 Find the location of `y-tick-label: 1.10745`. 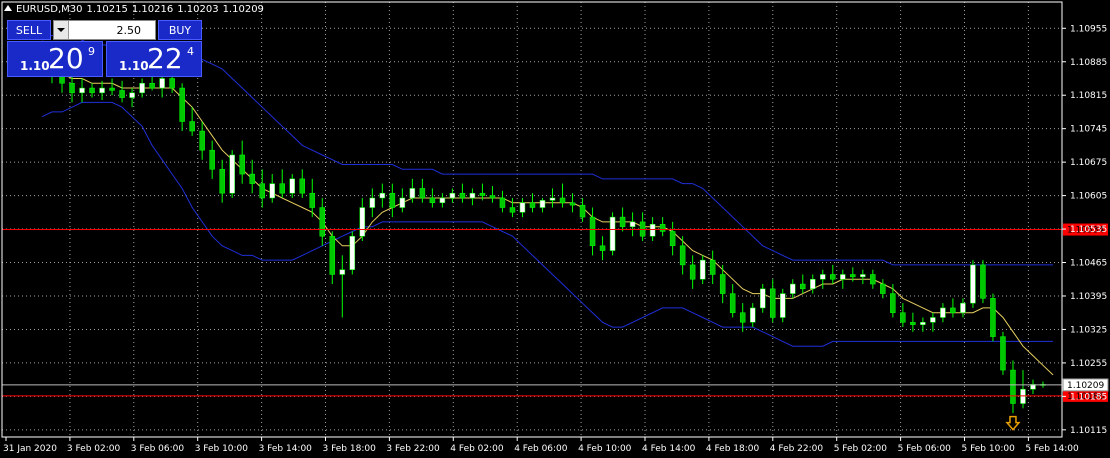

y-tick-label: 1.10745 is located at coordinates (1088, 130).